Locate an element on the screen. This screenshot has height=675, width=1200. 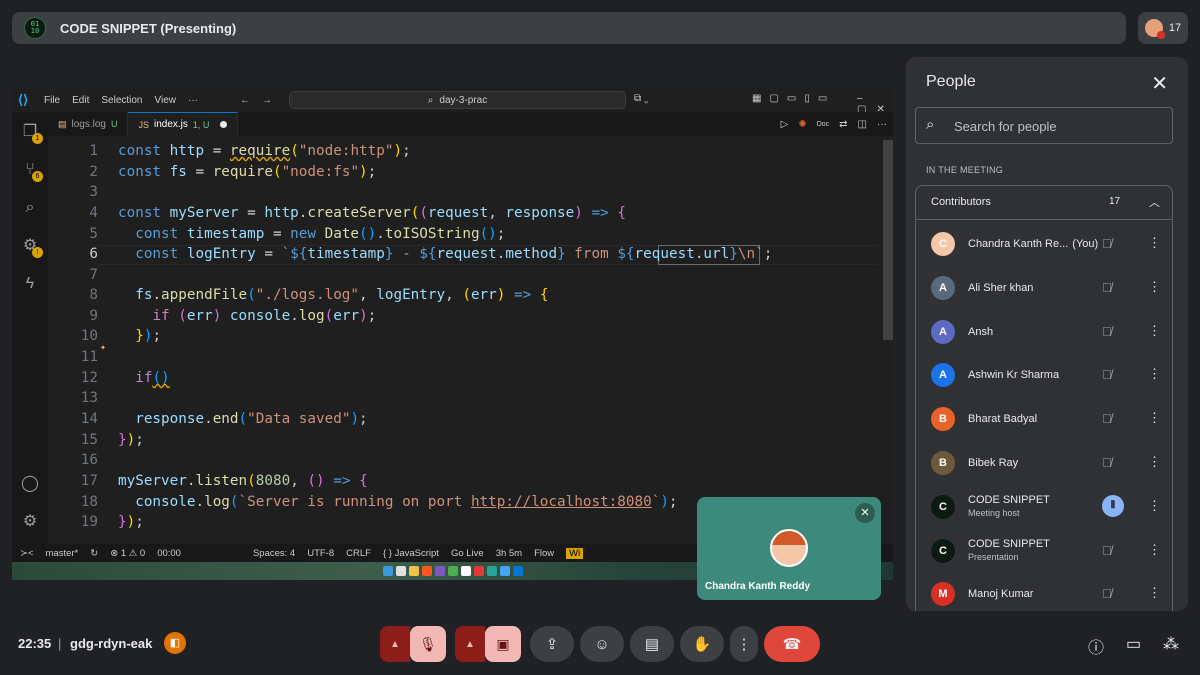
people-search-input is located at coordinates (1059, 126).